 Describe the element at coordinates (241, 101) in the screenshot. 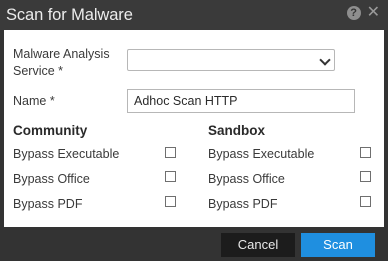

I see `name-input` at that location.